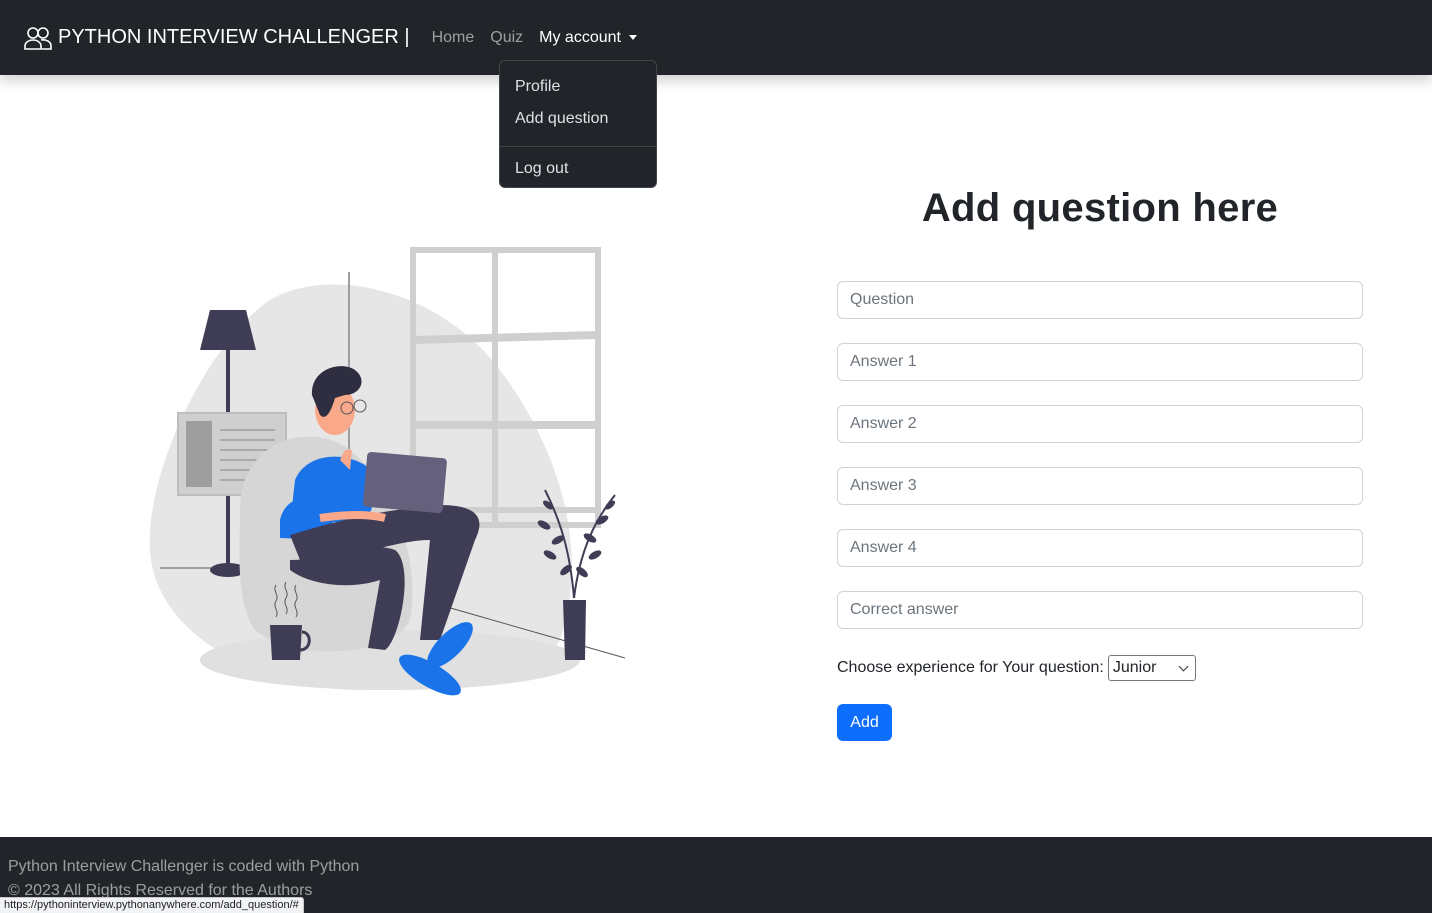 The image size is (1432, 913). I want to click on menu-divider, so click(578, 146).